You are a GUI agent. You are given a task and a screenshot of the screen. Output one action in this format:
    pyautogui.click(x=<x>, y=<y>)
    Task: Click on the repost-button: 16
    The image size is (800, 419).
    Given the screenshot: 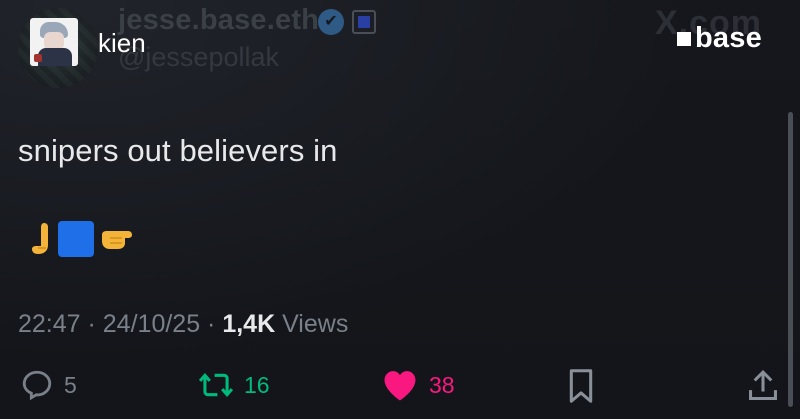 What is the action you would take?
    pyautogui.click(x=234, y=385)
    